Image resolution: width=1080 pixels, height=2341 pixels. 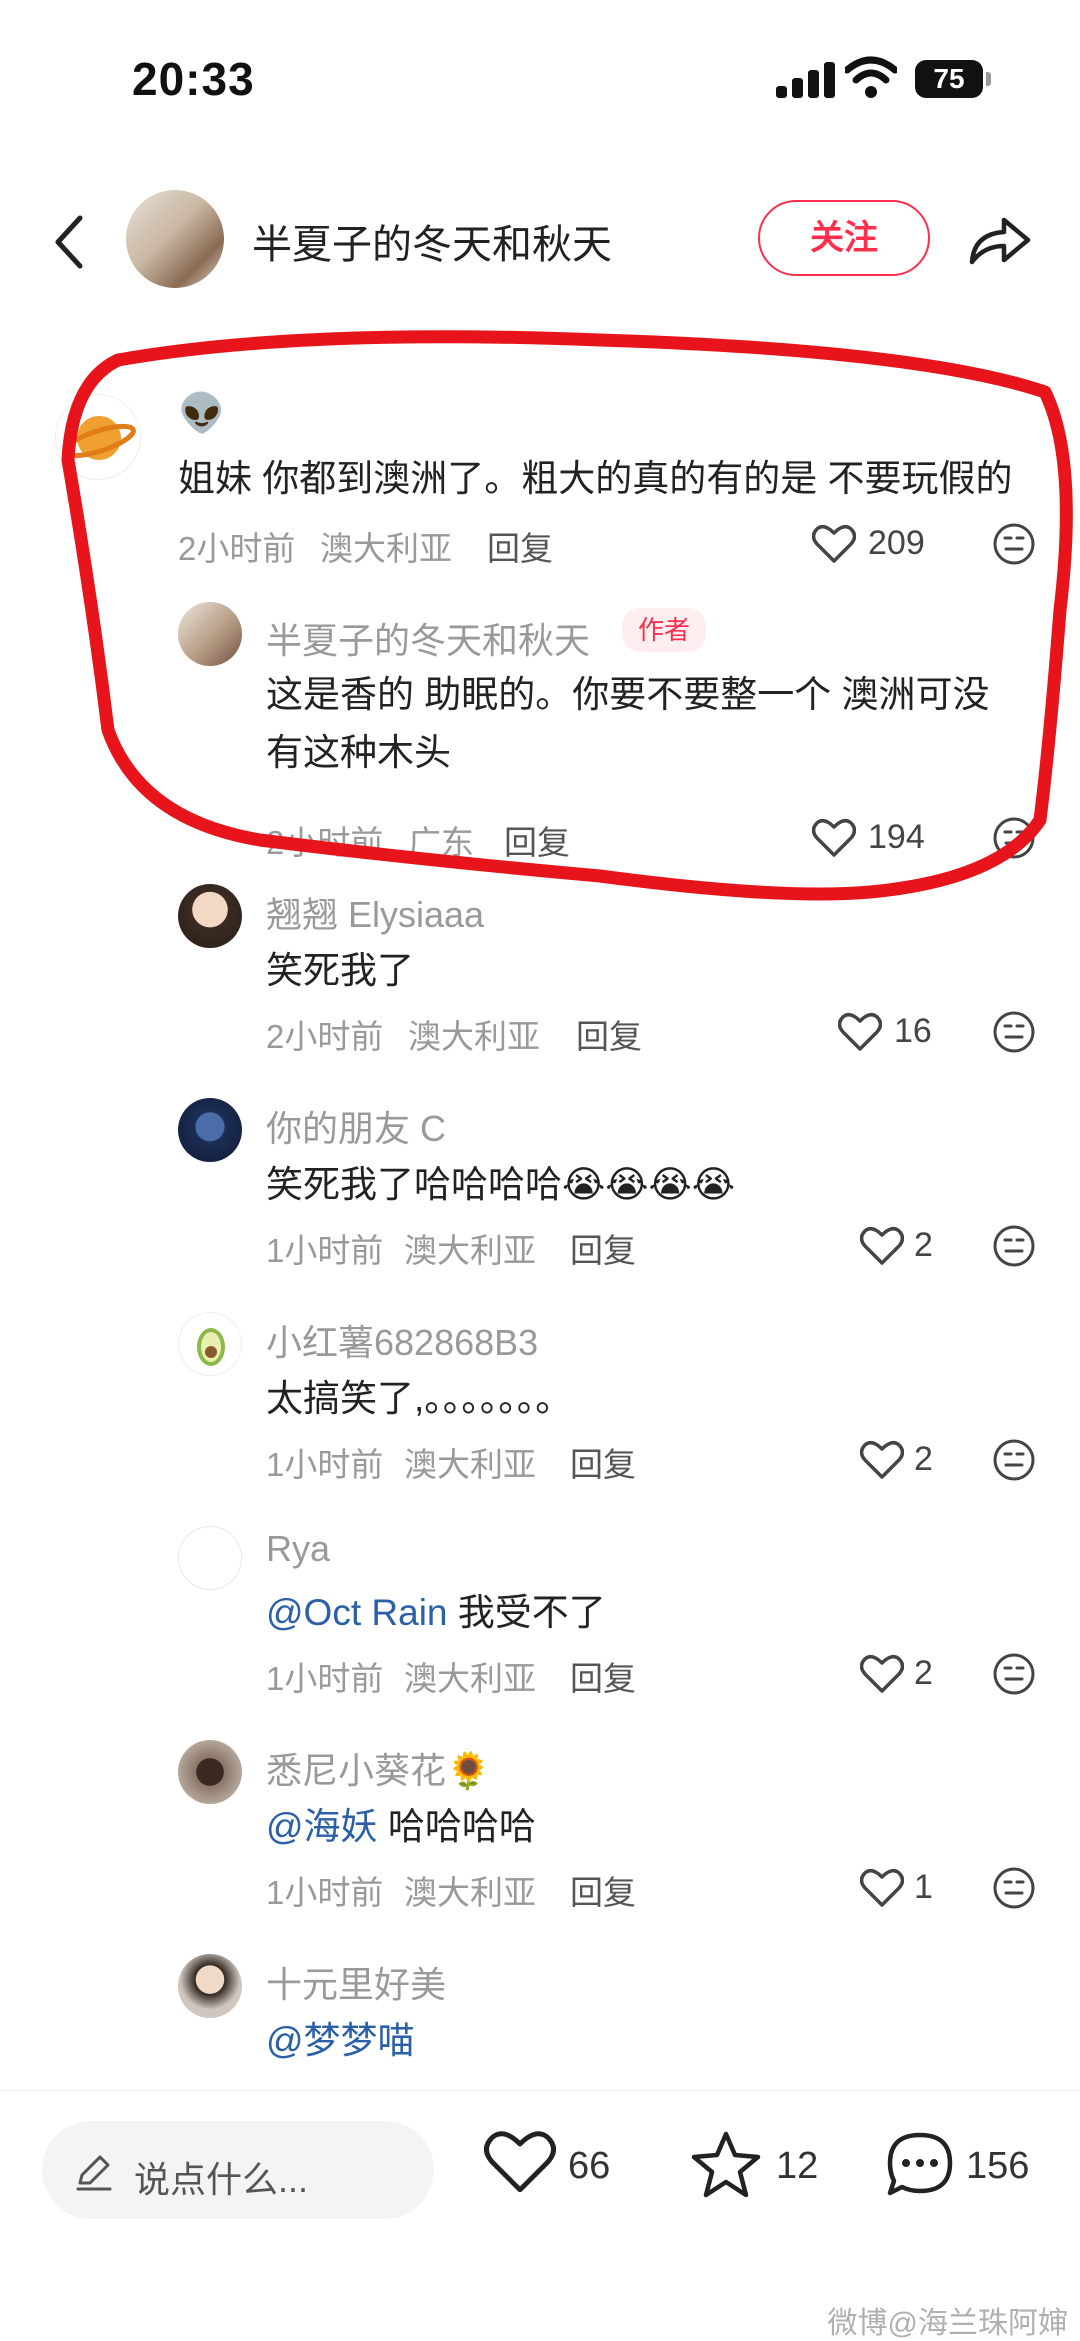 What do you see at coordinates (999, 240) in the screenshot?
I see `share-icon` at bounding box center [999, 240].